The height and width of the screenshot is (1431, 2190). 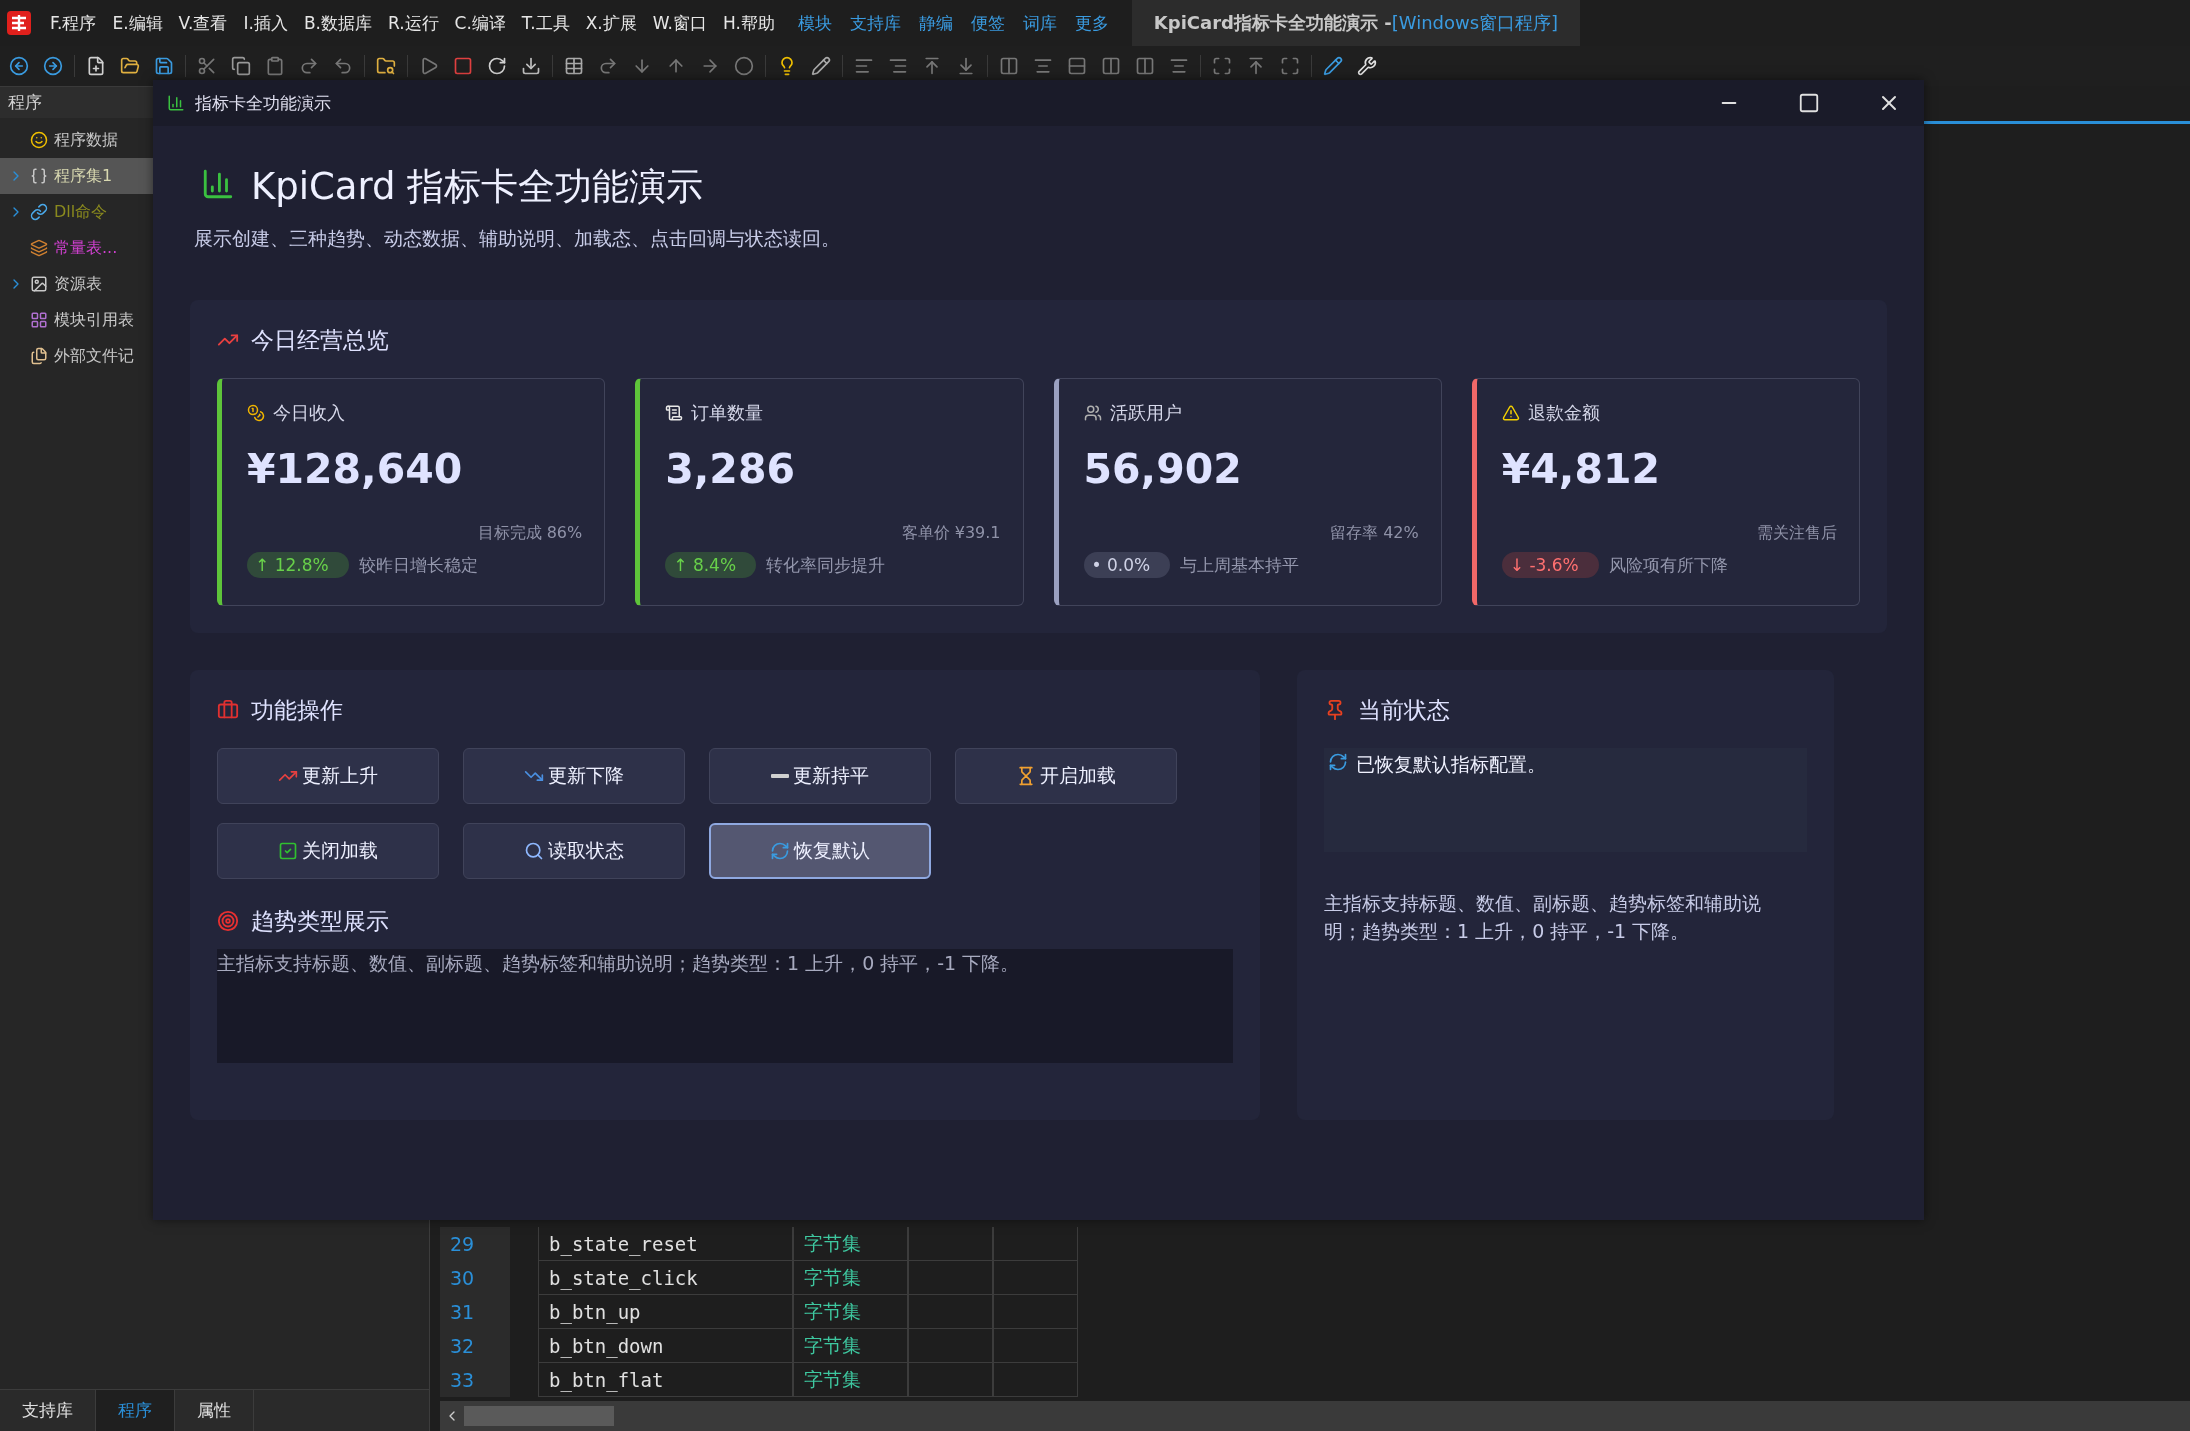 What do you see at coordinates (475, 1346) in the screenshot?
I see `line-number: 32` at bounding box center [475, 1346].